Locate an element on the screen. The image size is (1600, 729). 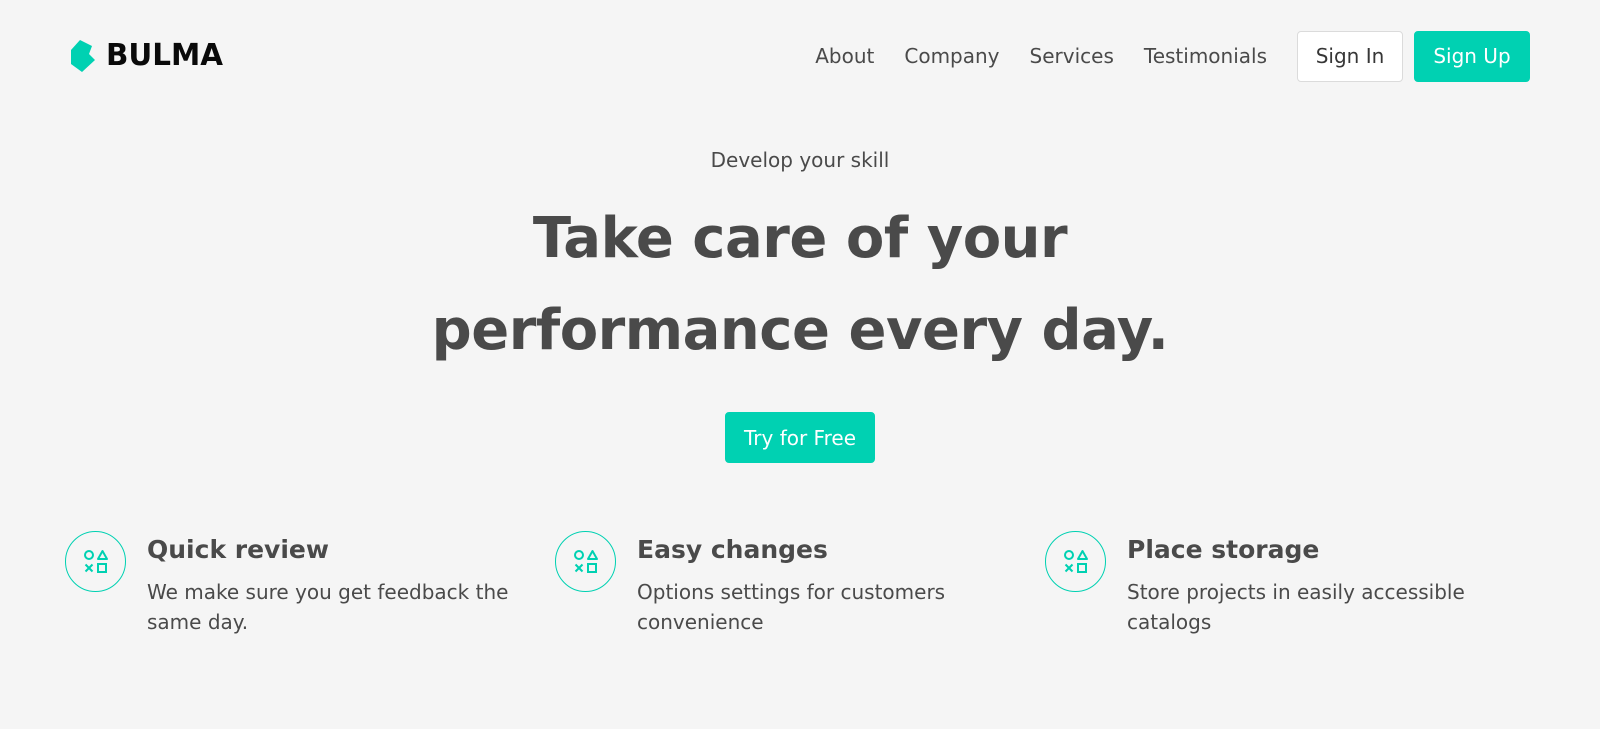
bulma-logo-icon is located at coordinates (83, 56).